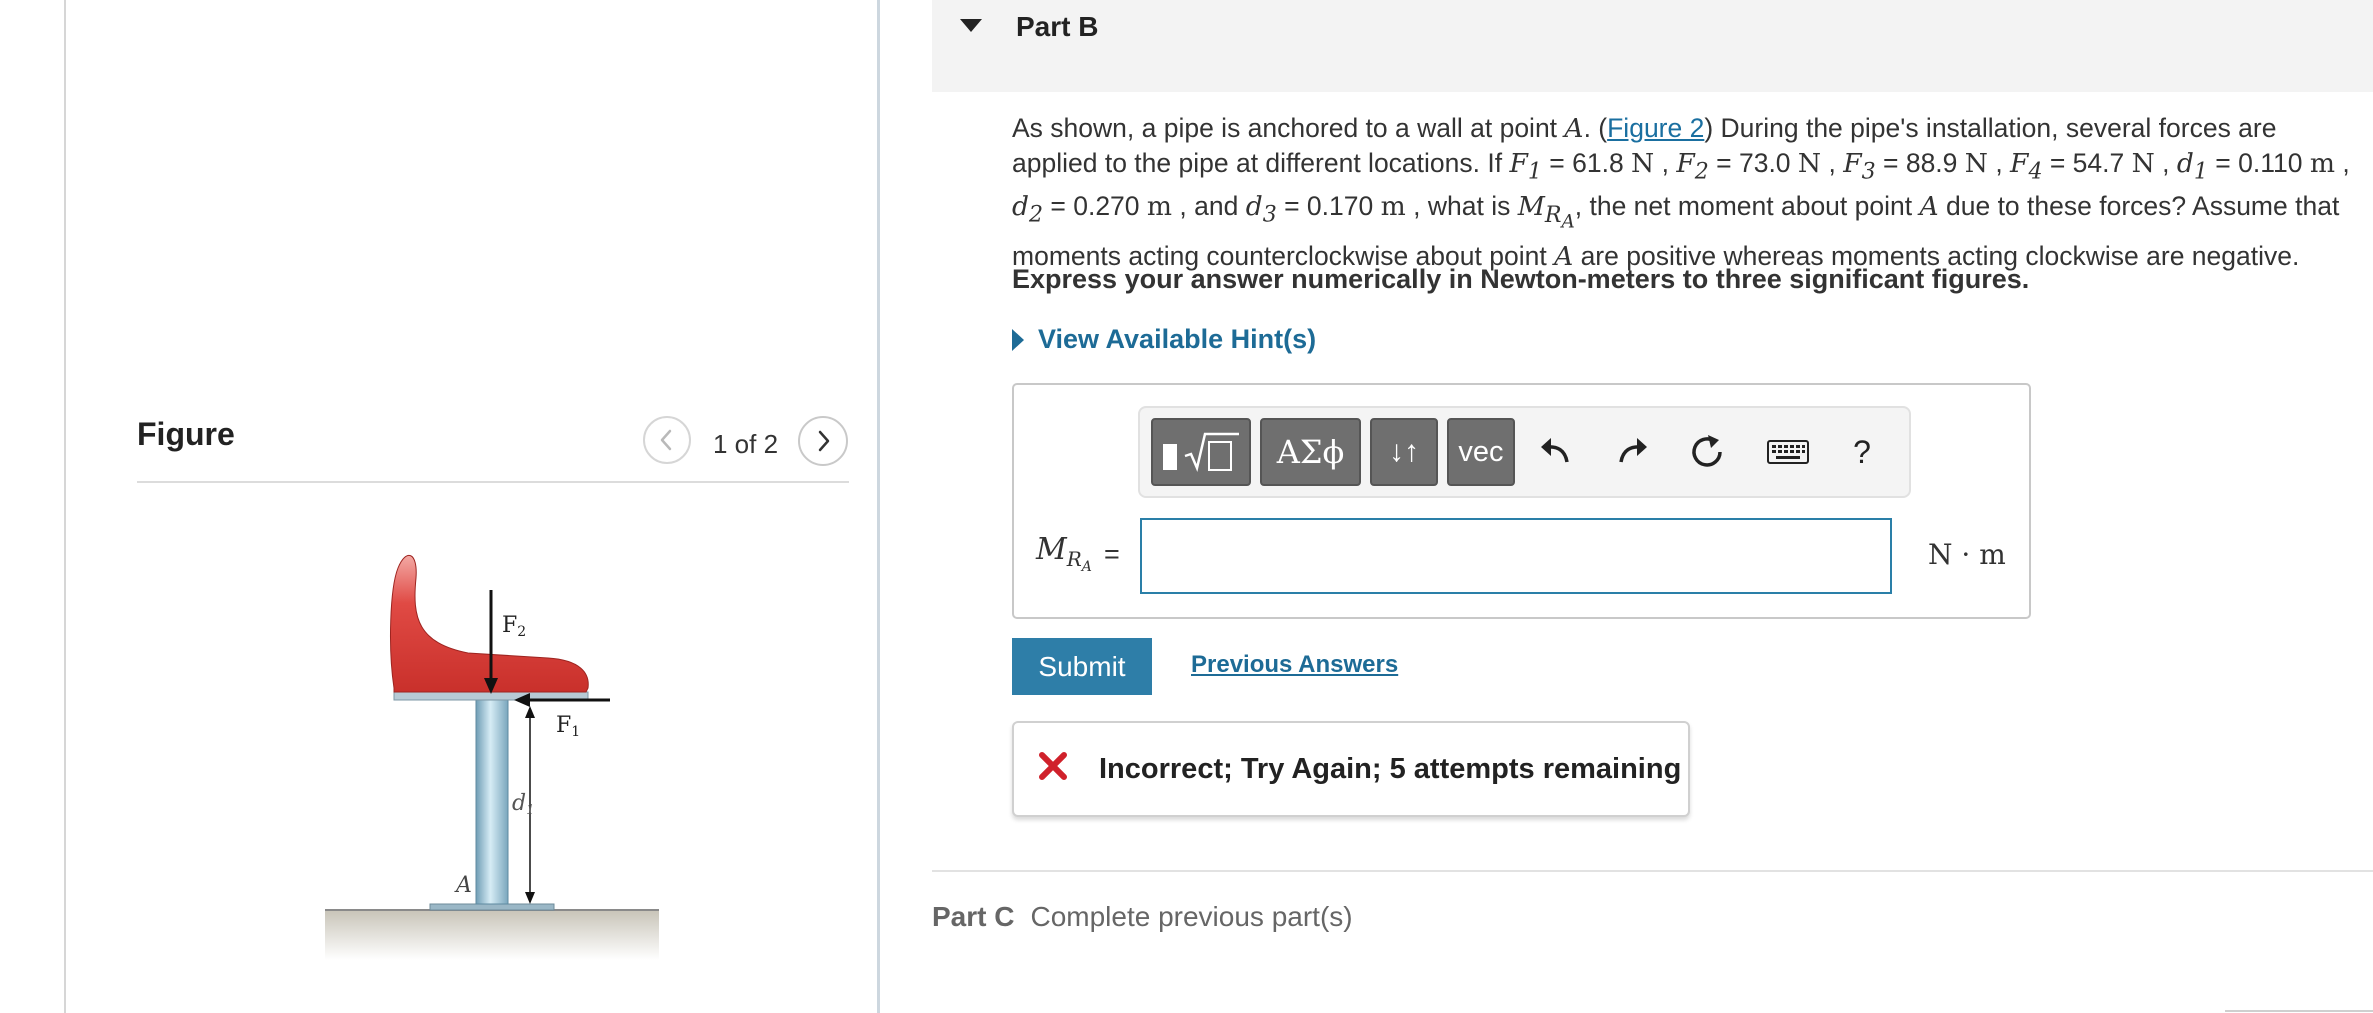 The height and width of the screenshot is (1013, 2373). I want to click on svg-text: F1, so click(568, 726).